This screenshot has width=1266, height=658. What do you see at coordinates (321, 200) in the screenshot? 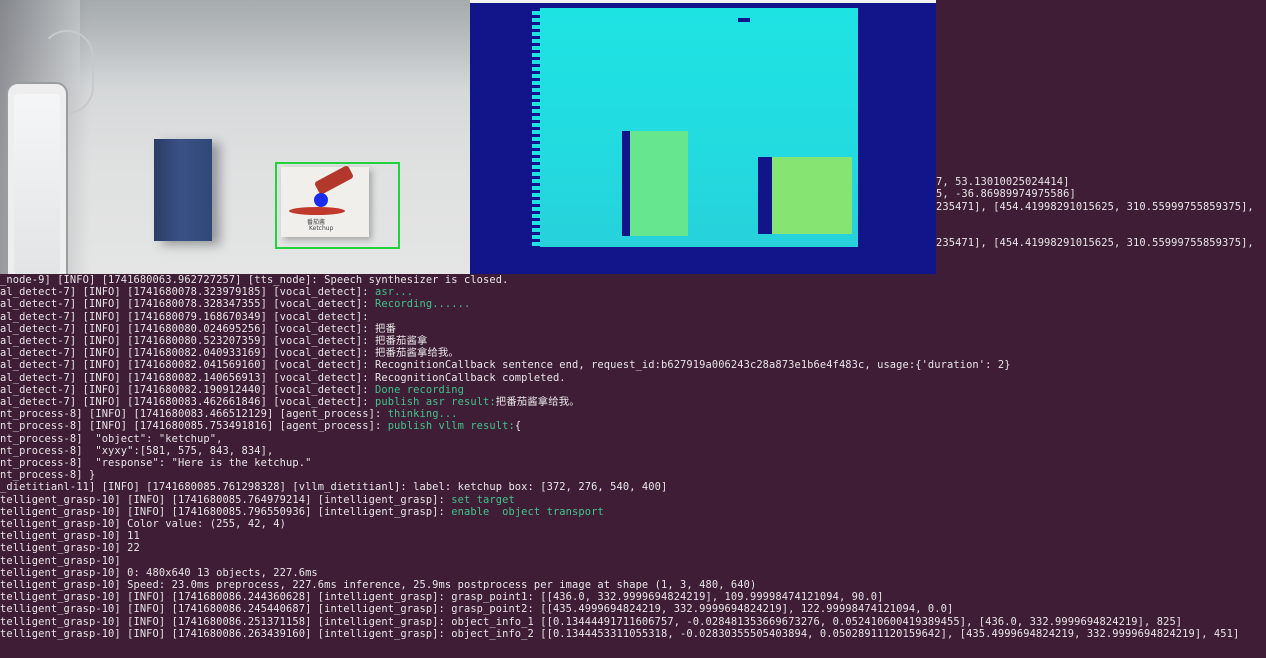
I see `grasp-point-marker` at bounding box center [321, 200].